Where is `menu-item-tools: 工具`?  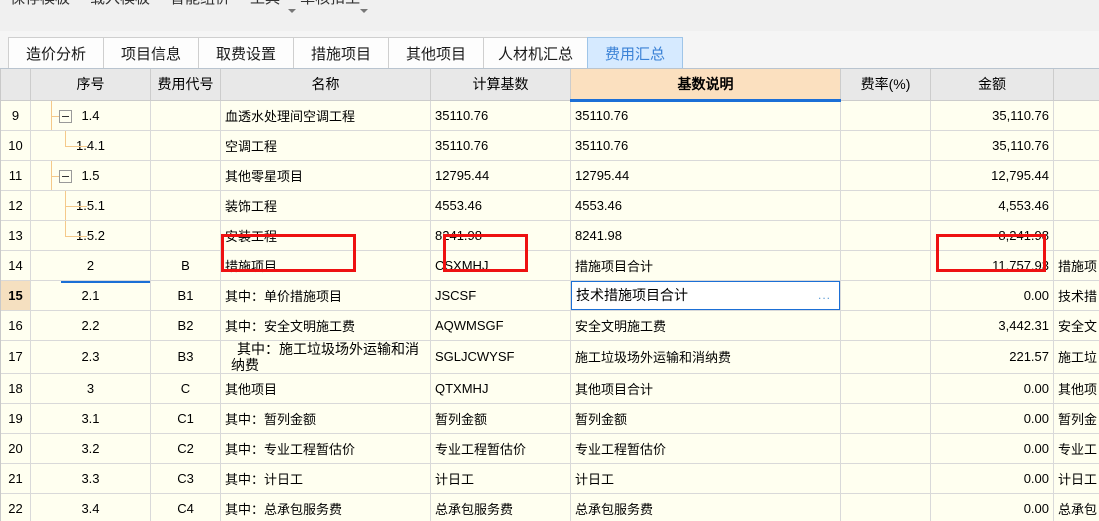 menu-item-tools: 工具 is located at coordinates (265, 4).